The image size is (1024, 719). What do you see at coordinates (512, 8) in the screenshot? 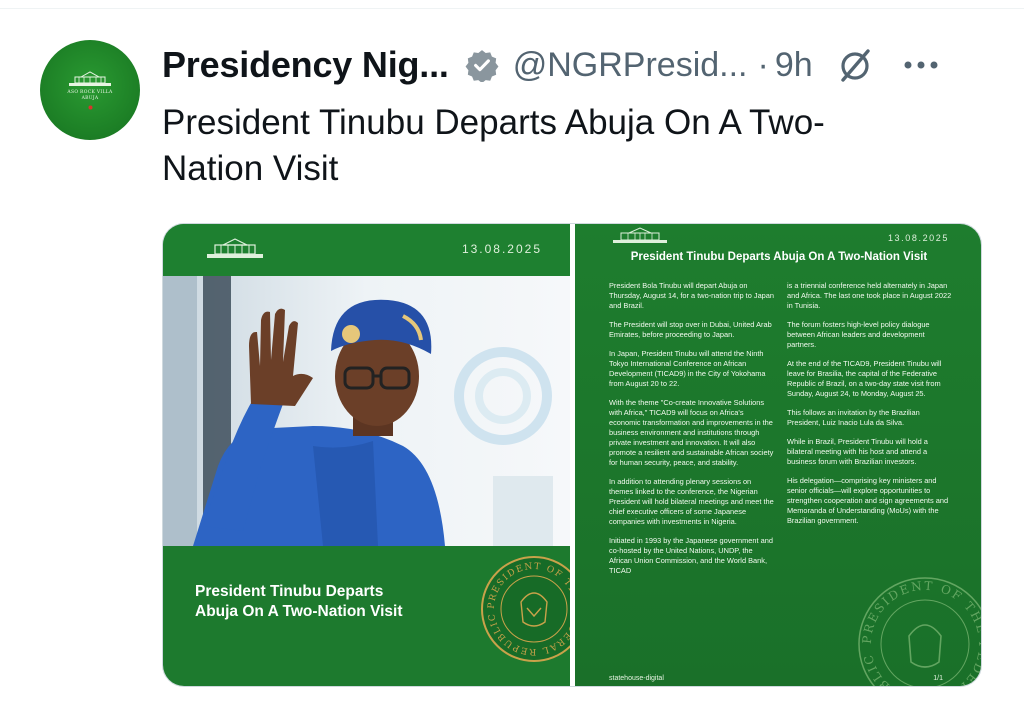
I see `top-divider` at bounding box center [512, 8].